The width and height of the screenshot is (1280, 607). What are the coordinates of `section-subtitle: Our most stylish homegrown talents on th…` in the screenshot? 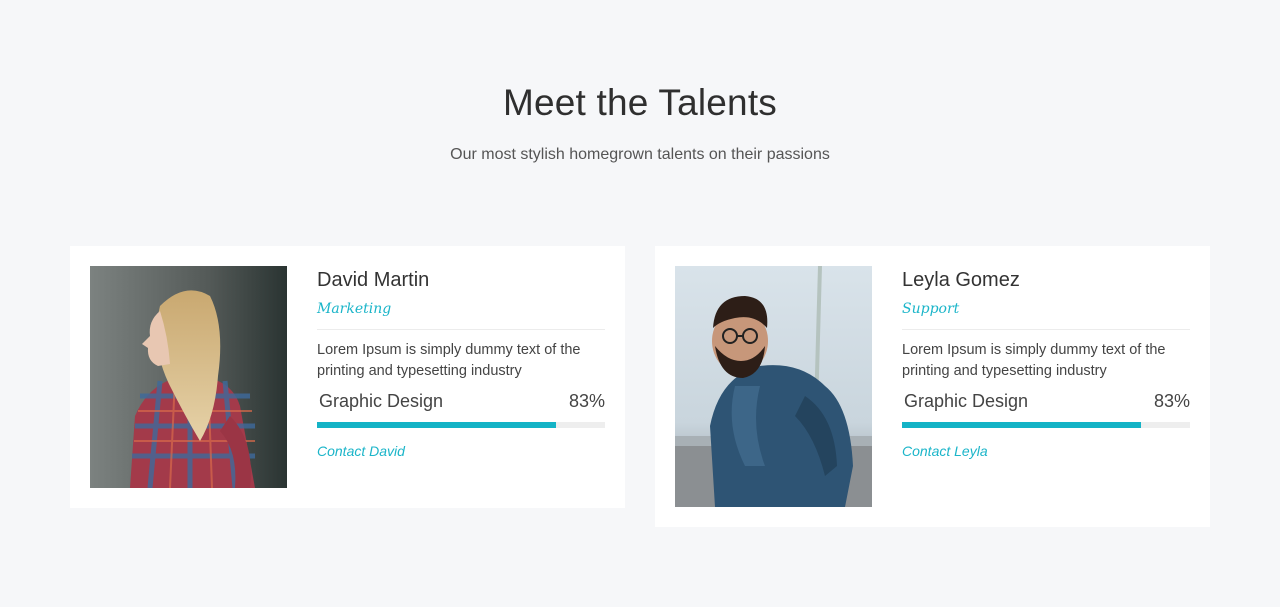 It's located at (640, 154).